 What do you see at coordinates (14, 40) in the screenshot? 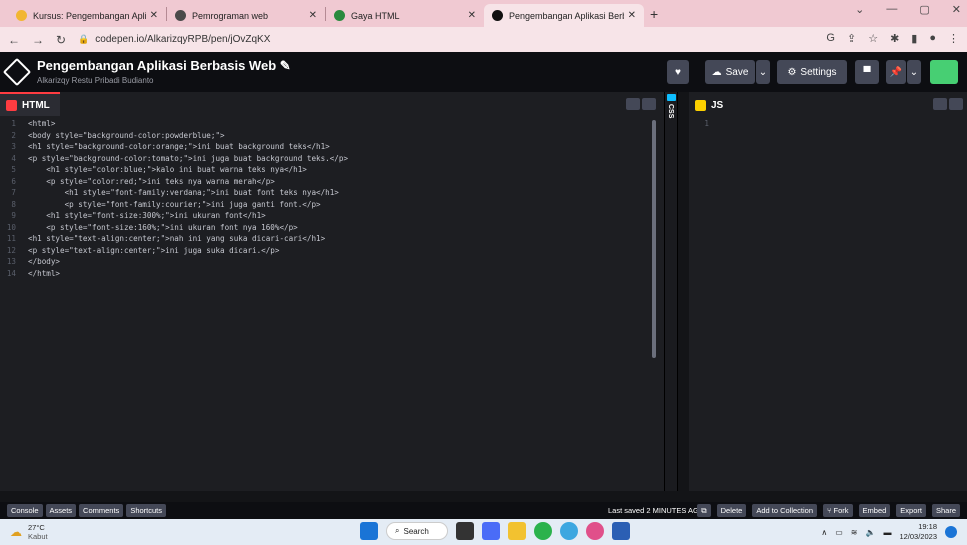
I see `back-icon: ←` at bounding box center [14, 40].